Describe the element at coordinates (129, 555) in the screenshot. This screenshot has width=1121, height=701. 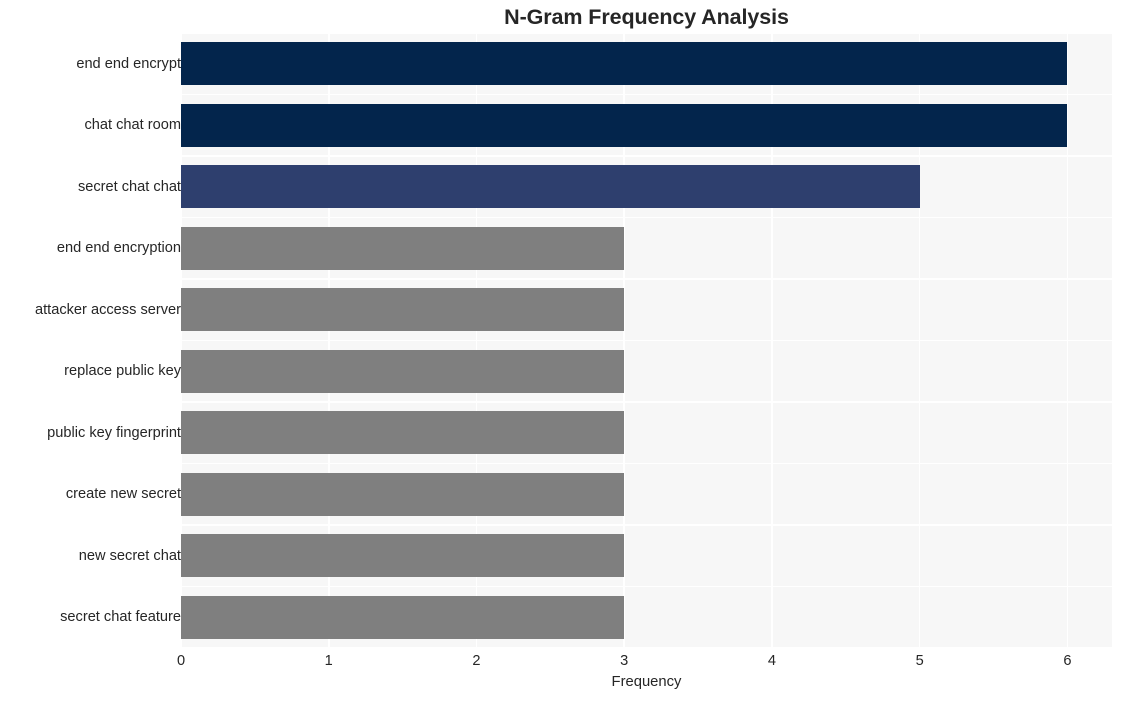
I see `y-axis-tick-label: new secret chat` at that location.